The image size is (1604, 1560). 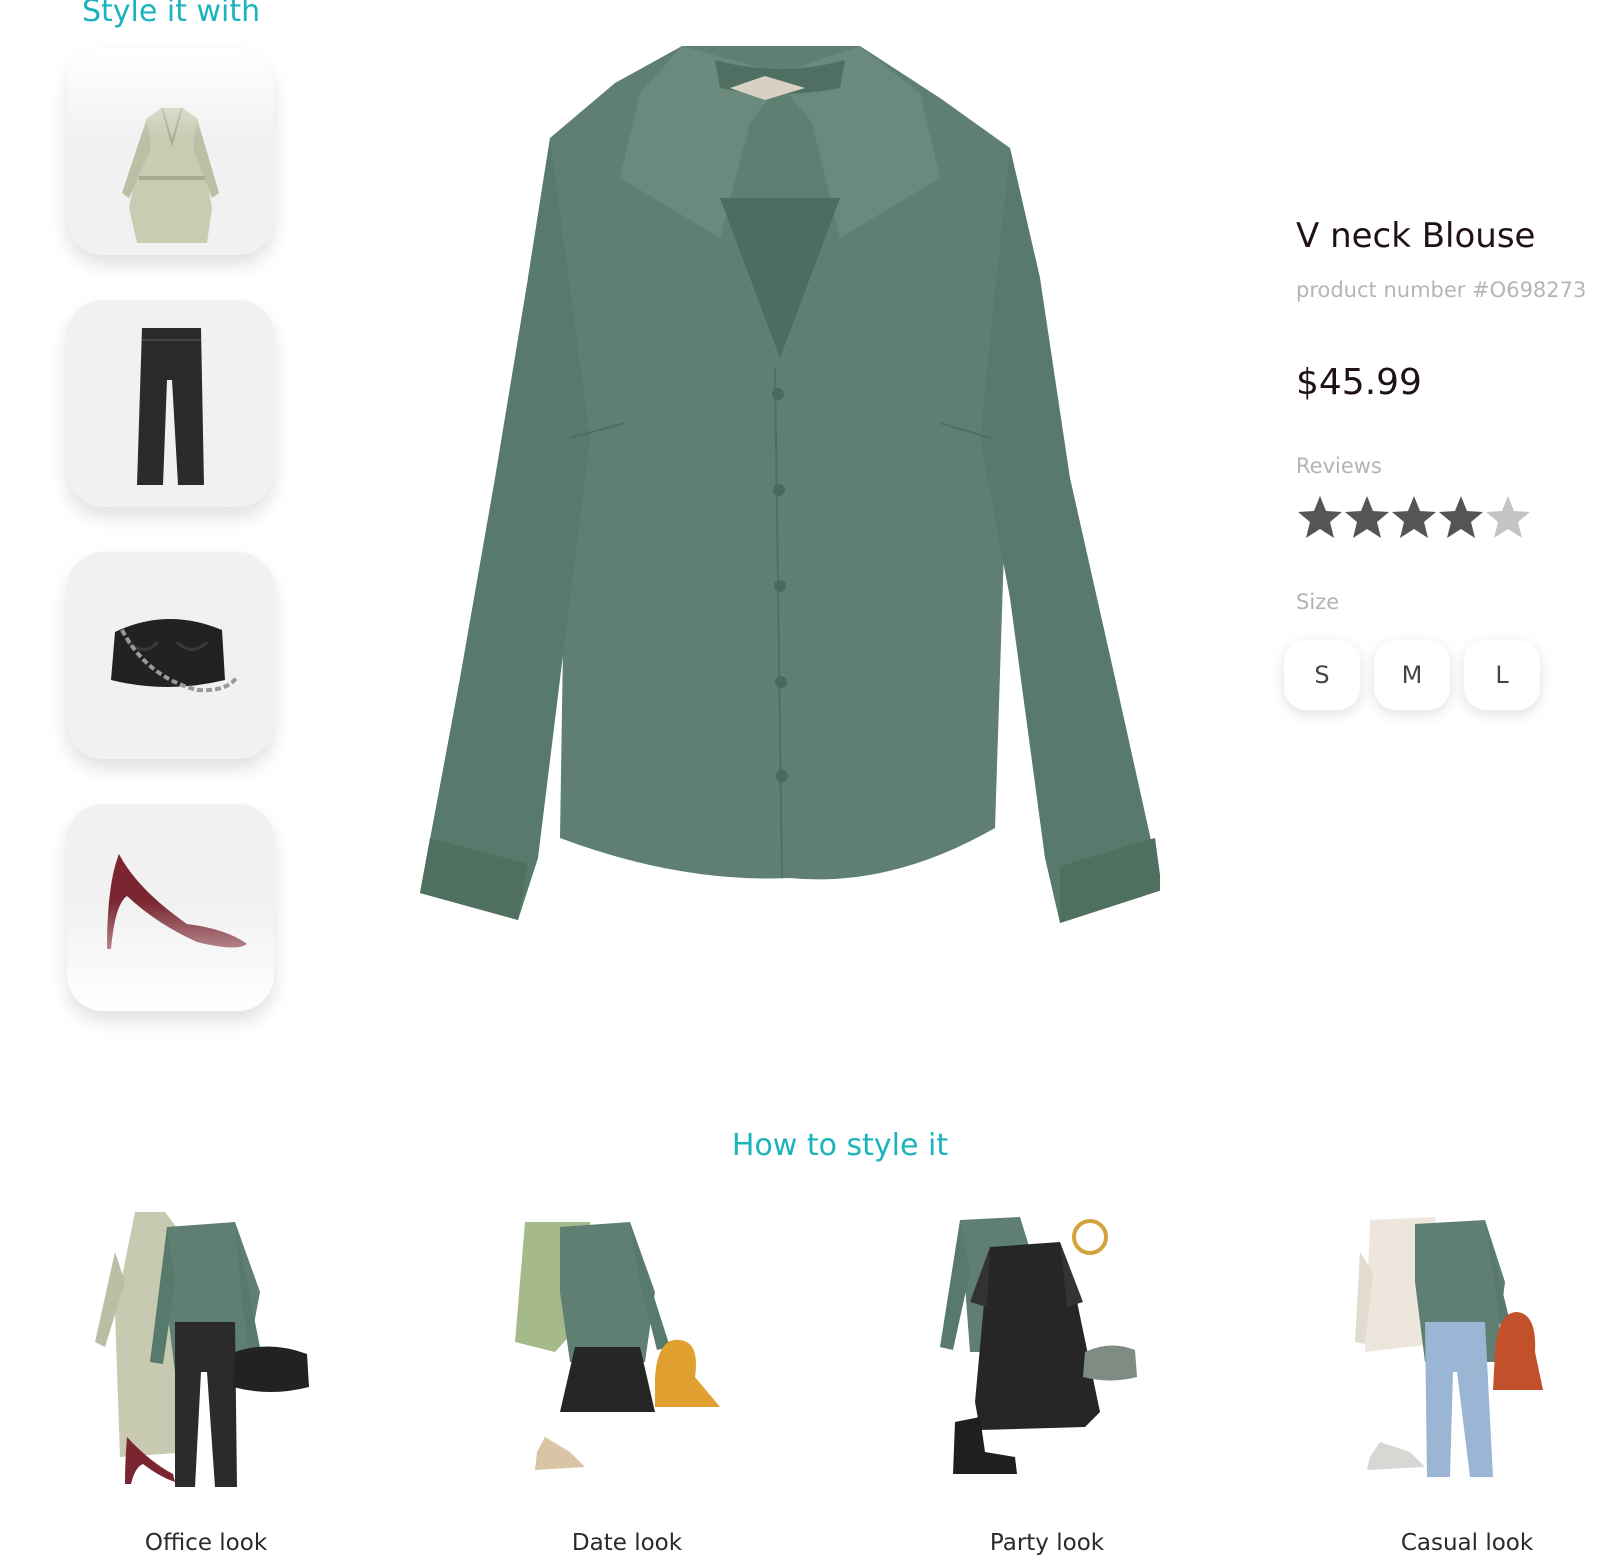 I want to click on office-look-outfit-icon, so click(x=202, y=1349).